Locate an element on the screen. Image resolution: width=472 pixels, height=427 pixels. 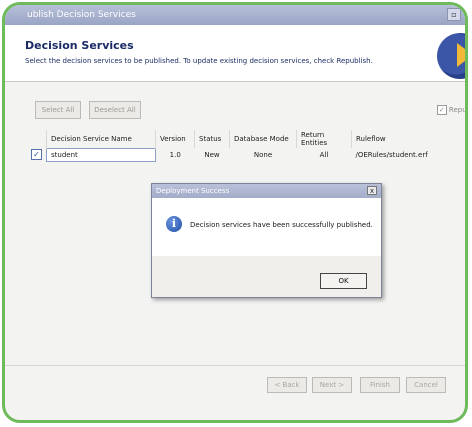
cell-version: 1.0 is located at coordinates (175, 154).